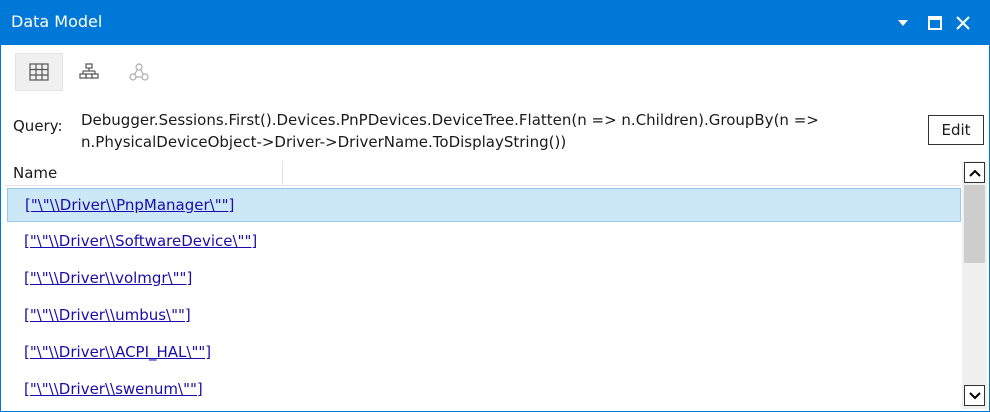 The image size is (990, 412). Describe the element at coordinates (484, 242) in the screenshot. I see `table-row: ["\"\\Driver\\SoftwareDevice\""]` at that location.